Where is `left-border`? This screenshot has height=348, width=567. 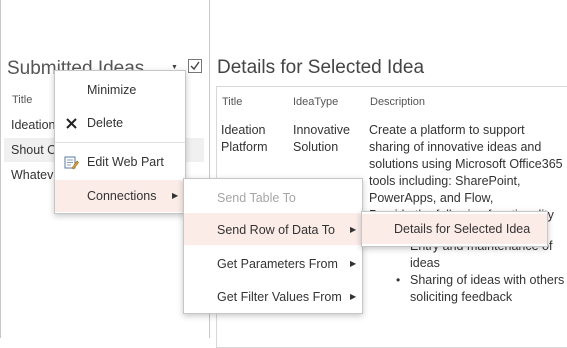
left-border is located at coordinates (0, 169).